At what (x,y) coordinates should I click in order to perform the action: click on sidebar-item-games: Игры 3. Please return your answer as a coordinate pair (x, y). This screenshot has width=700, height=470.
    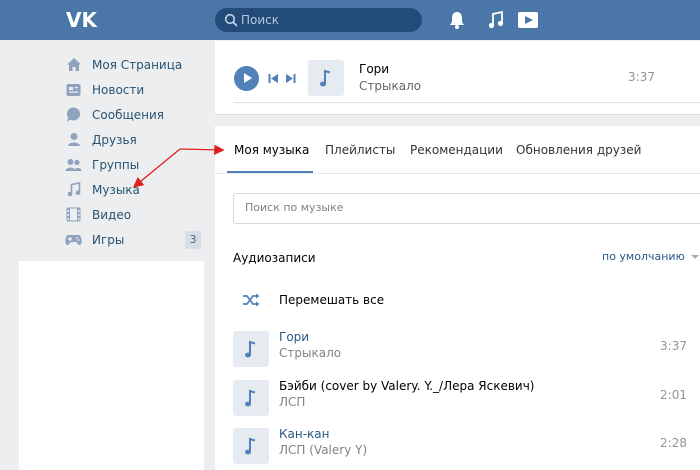
    Looking at the image, I should click on (132, 239).